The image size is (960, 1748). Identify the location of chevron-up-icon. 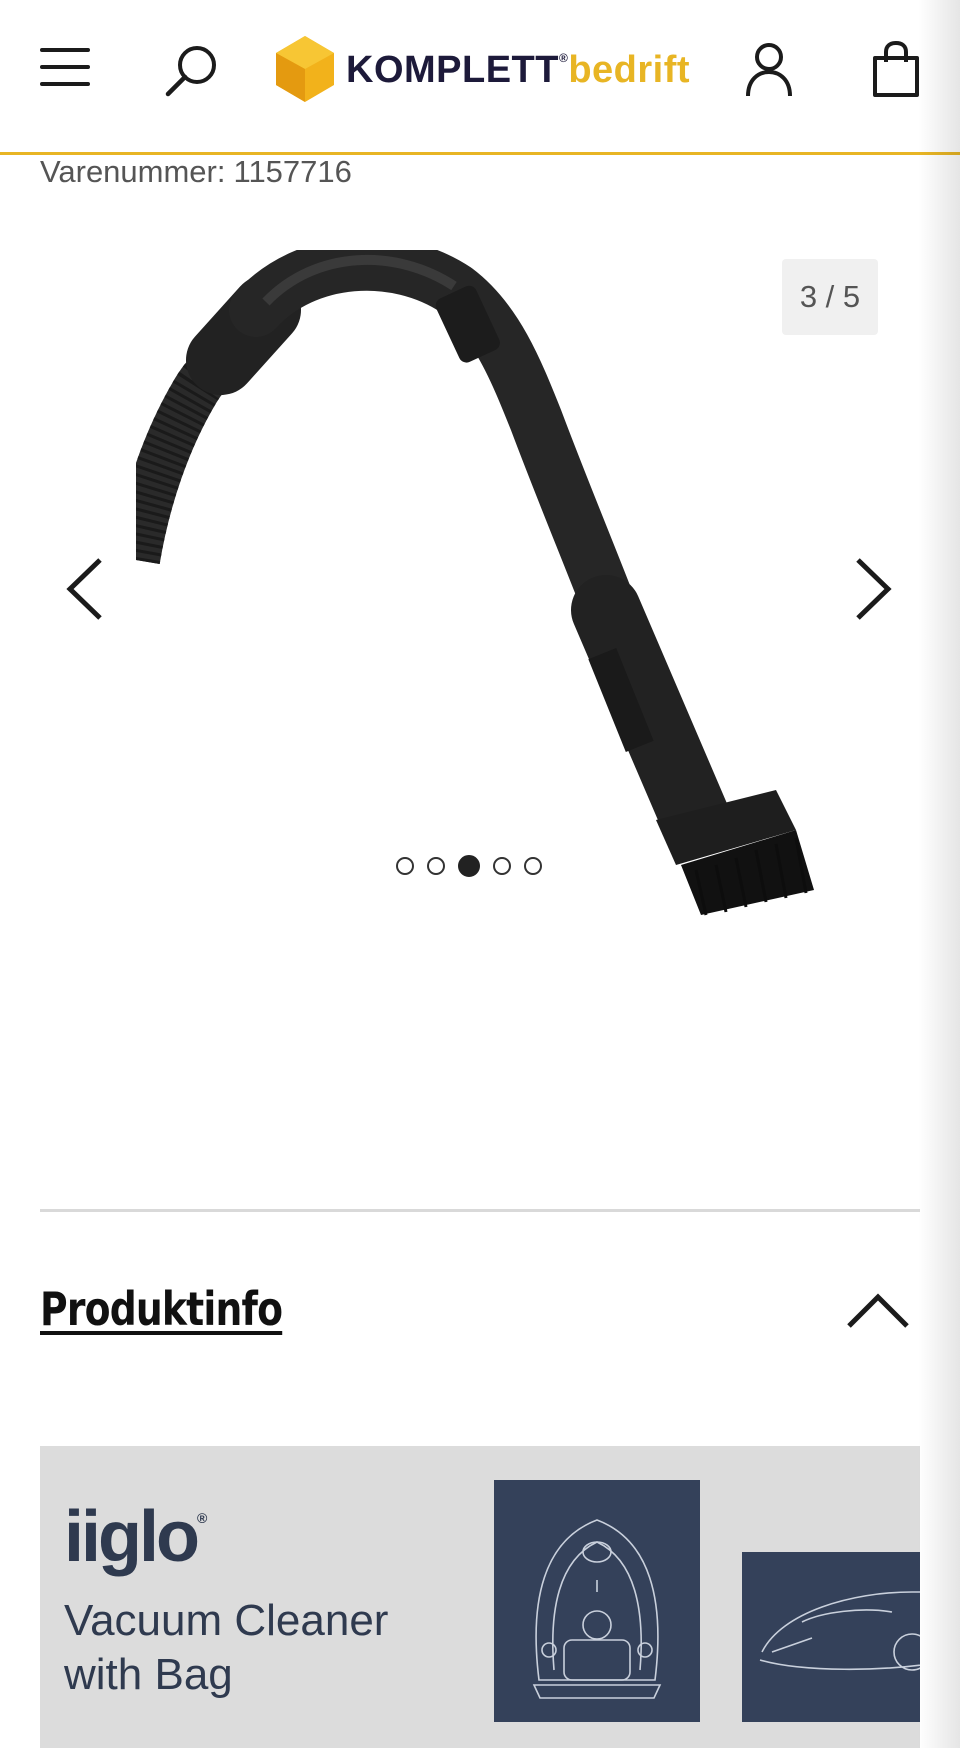
(878, 1310).